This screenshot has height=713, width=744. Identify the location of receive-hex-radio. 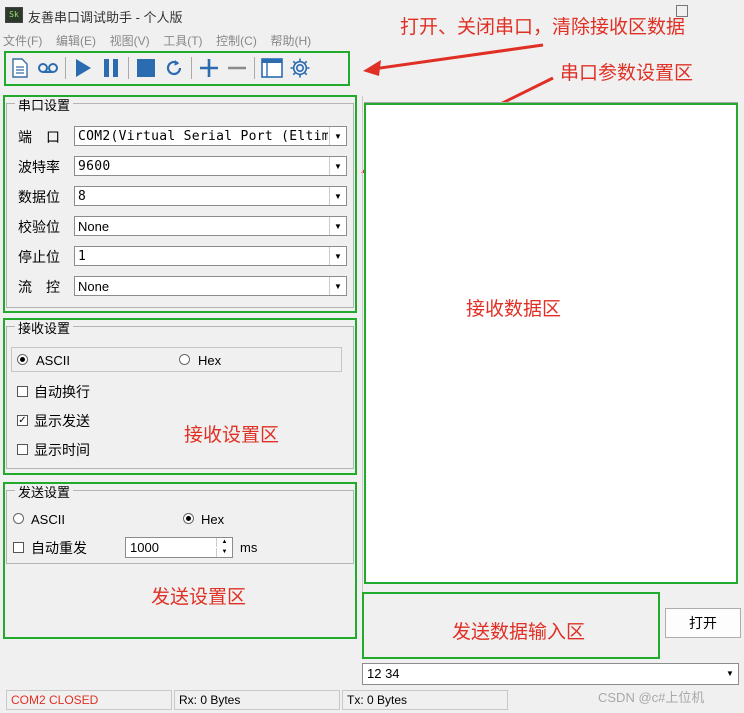
(184, 359).